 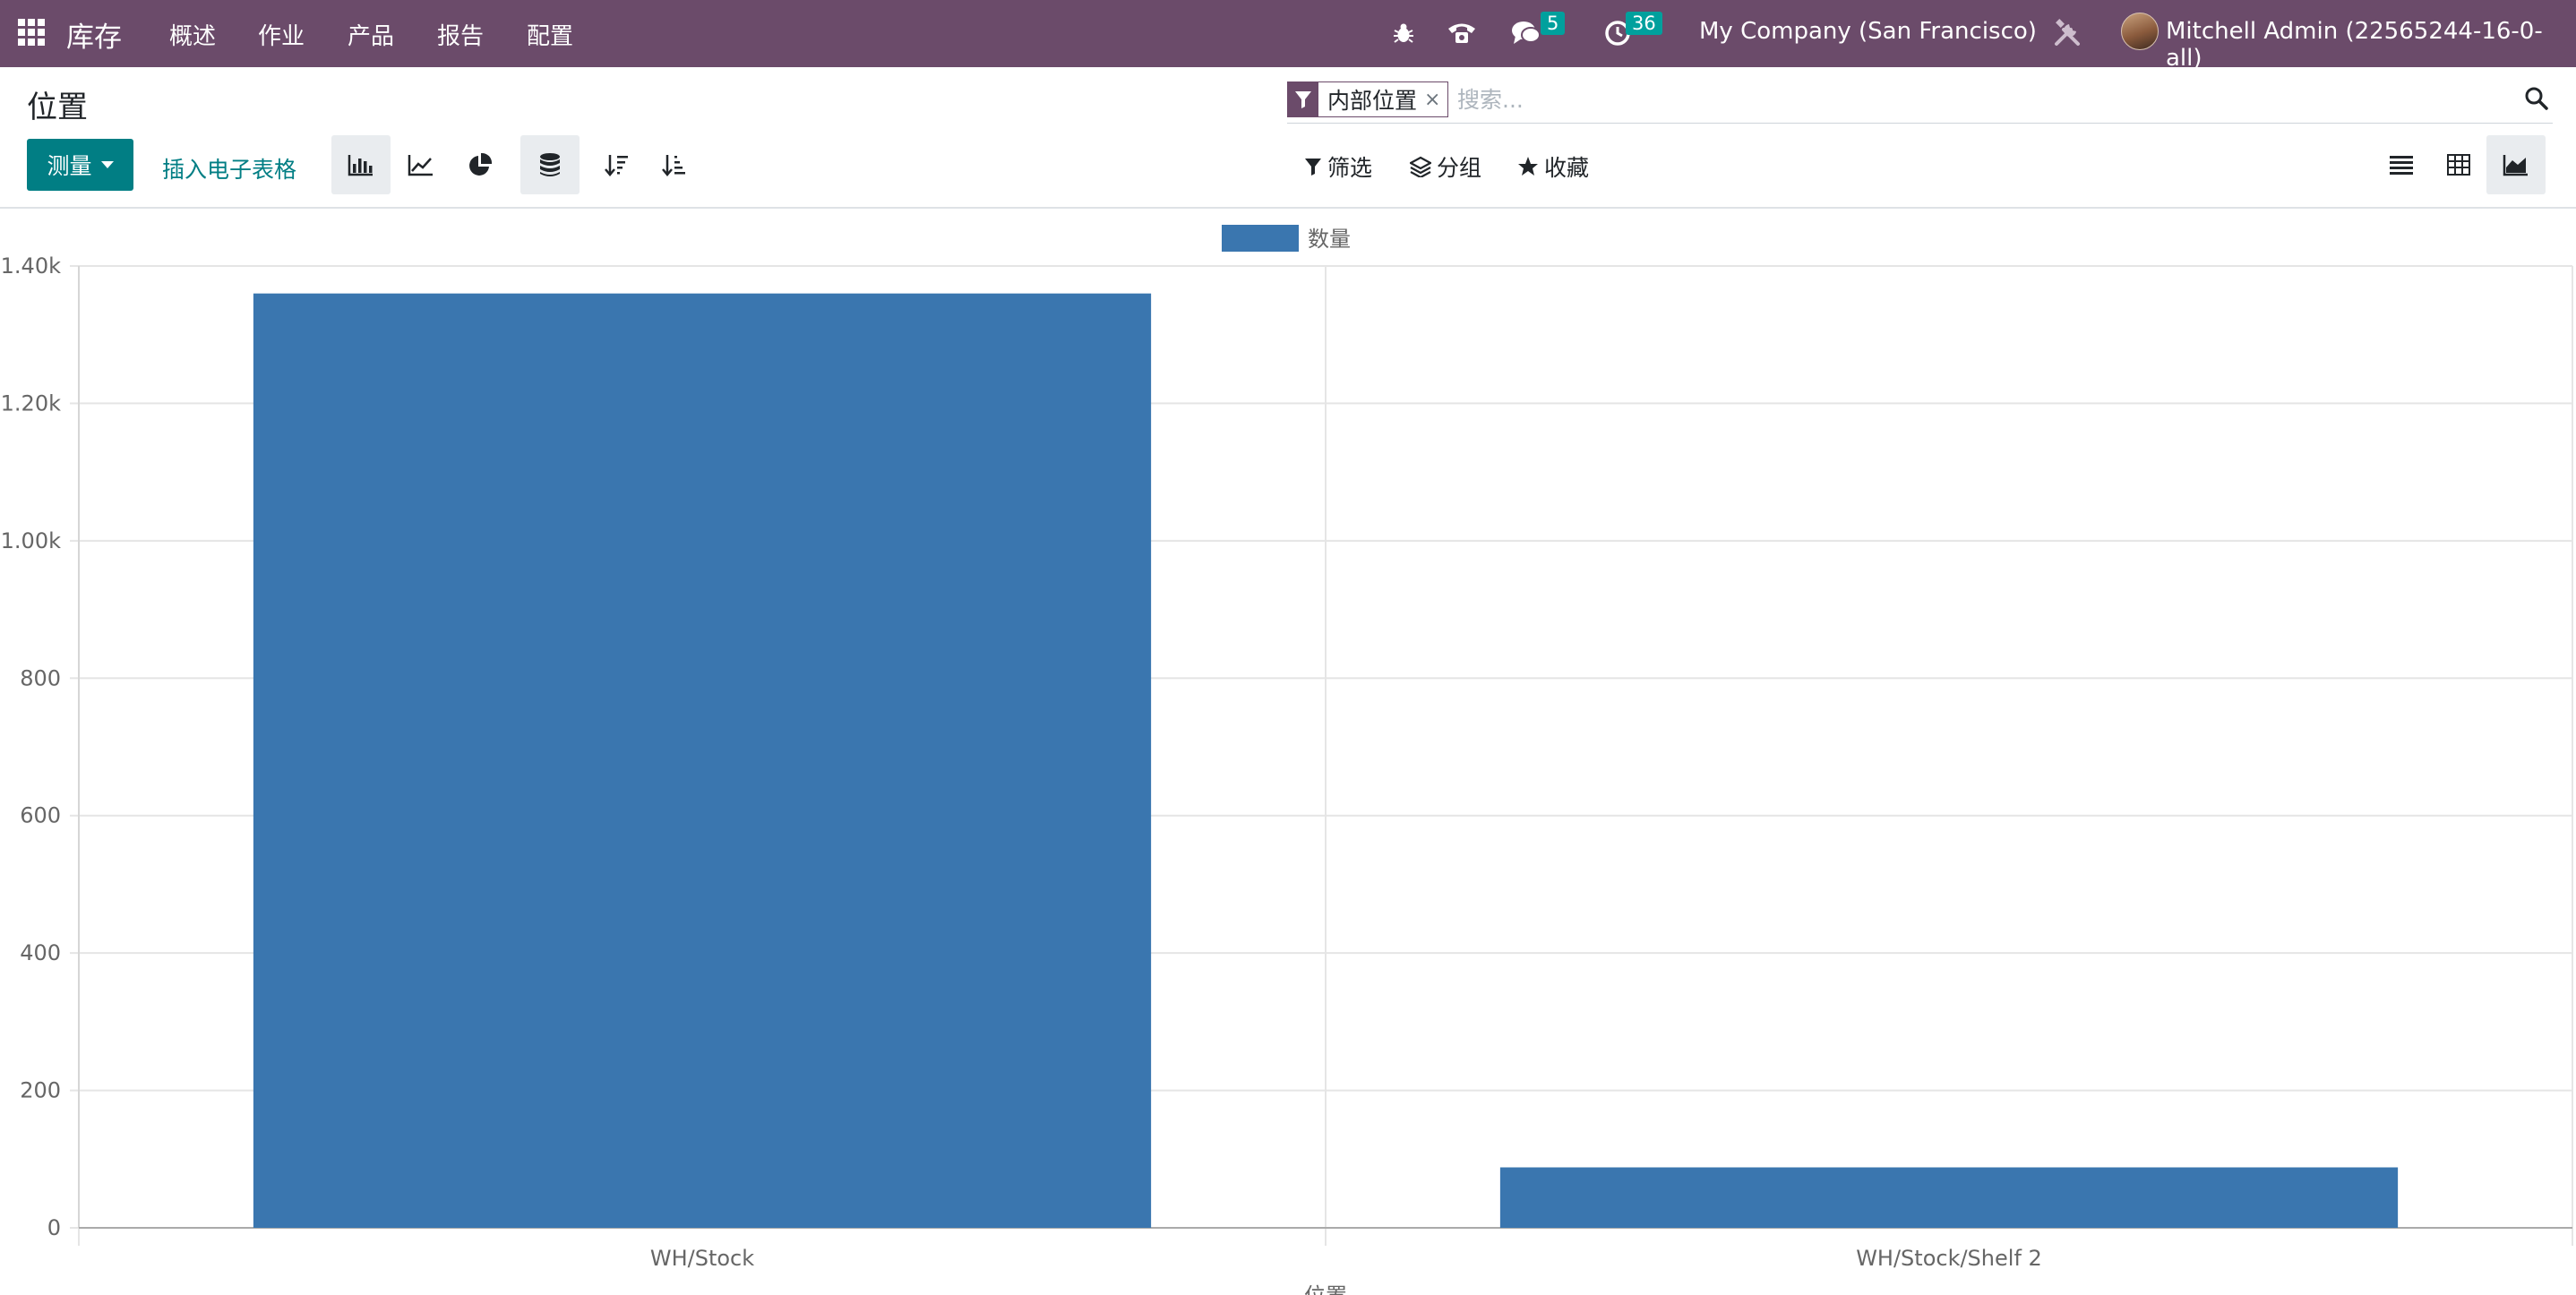 I want to click on favorites-label: 收藏, so click(x=1567, y=168).